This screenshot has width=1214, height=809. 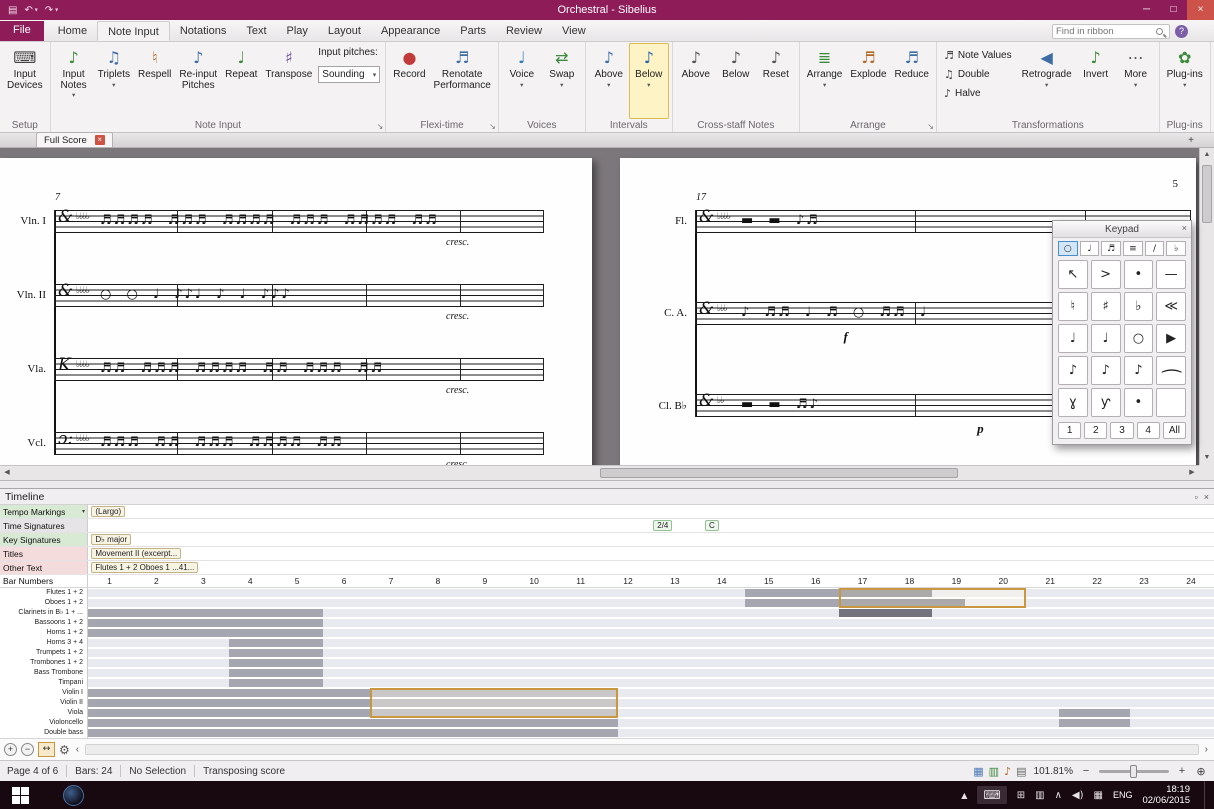 What do you see at coordinates (288, 81) in the screenshot?
I see `ribbon-button-transpose: ♯ Transpose` at bounding box center [288, 81].